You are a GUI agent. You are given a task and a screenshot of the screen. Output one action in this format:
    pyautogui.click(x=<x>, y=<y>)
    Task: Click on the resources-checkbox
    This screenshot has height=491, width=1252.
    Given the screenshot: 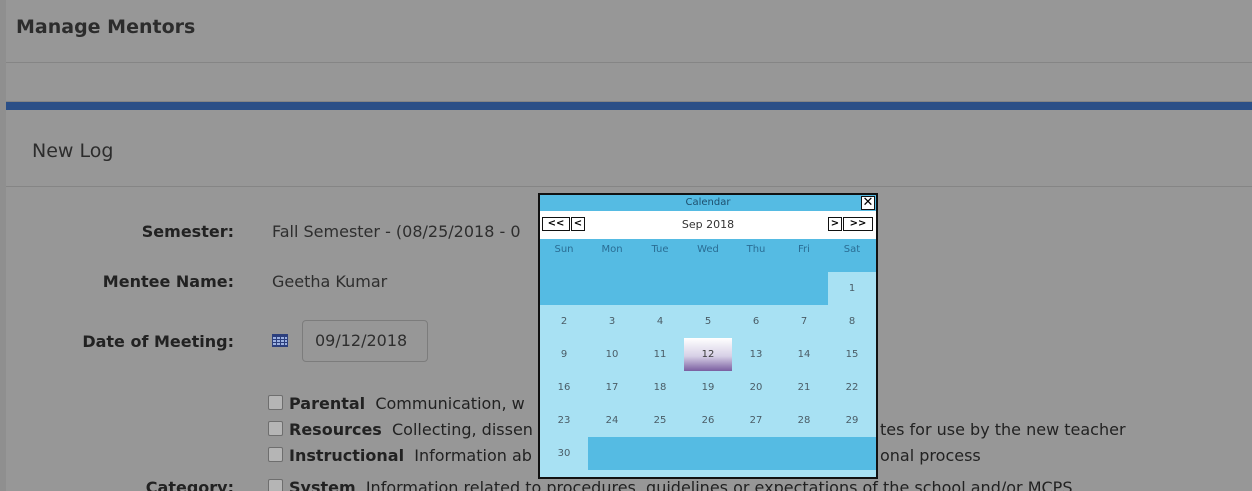 What is the action you would take?
    pyautogui.click(x=275, y=428)
    